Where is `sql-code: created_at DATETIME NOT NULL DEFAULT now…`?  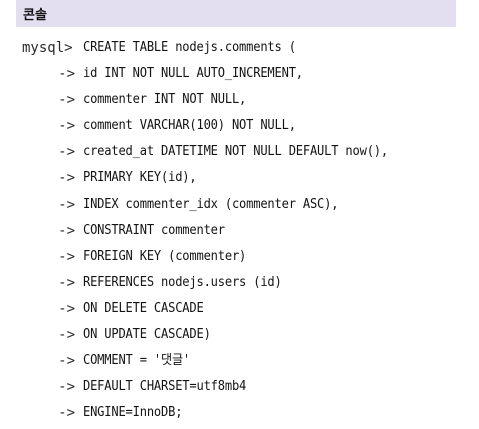 sql-code: created_at DATETIME NOT NULL DEFAULT now… is located at coordinates (235, 152).